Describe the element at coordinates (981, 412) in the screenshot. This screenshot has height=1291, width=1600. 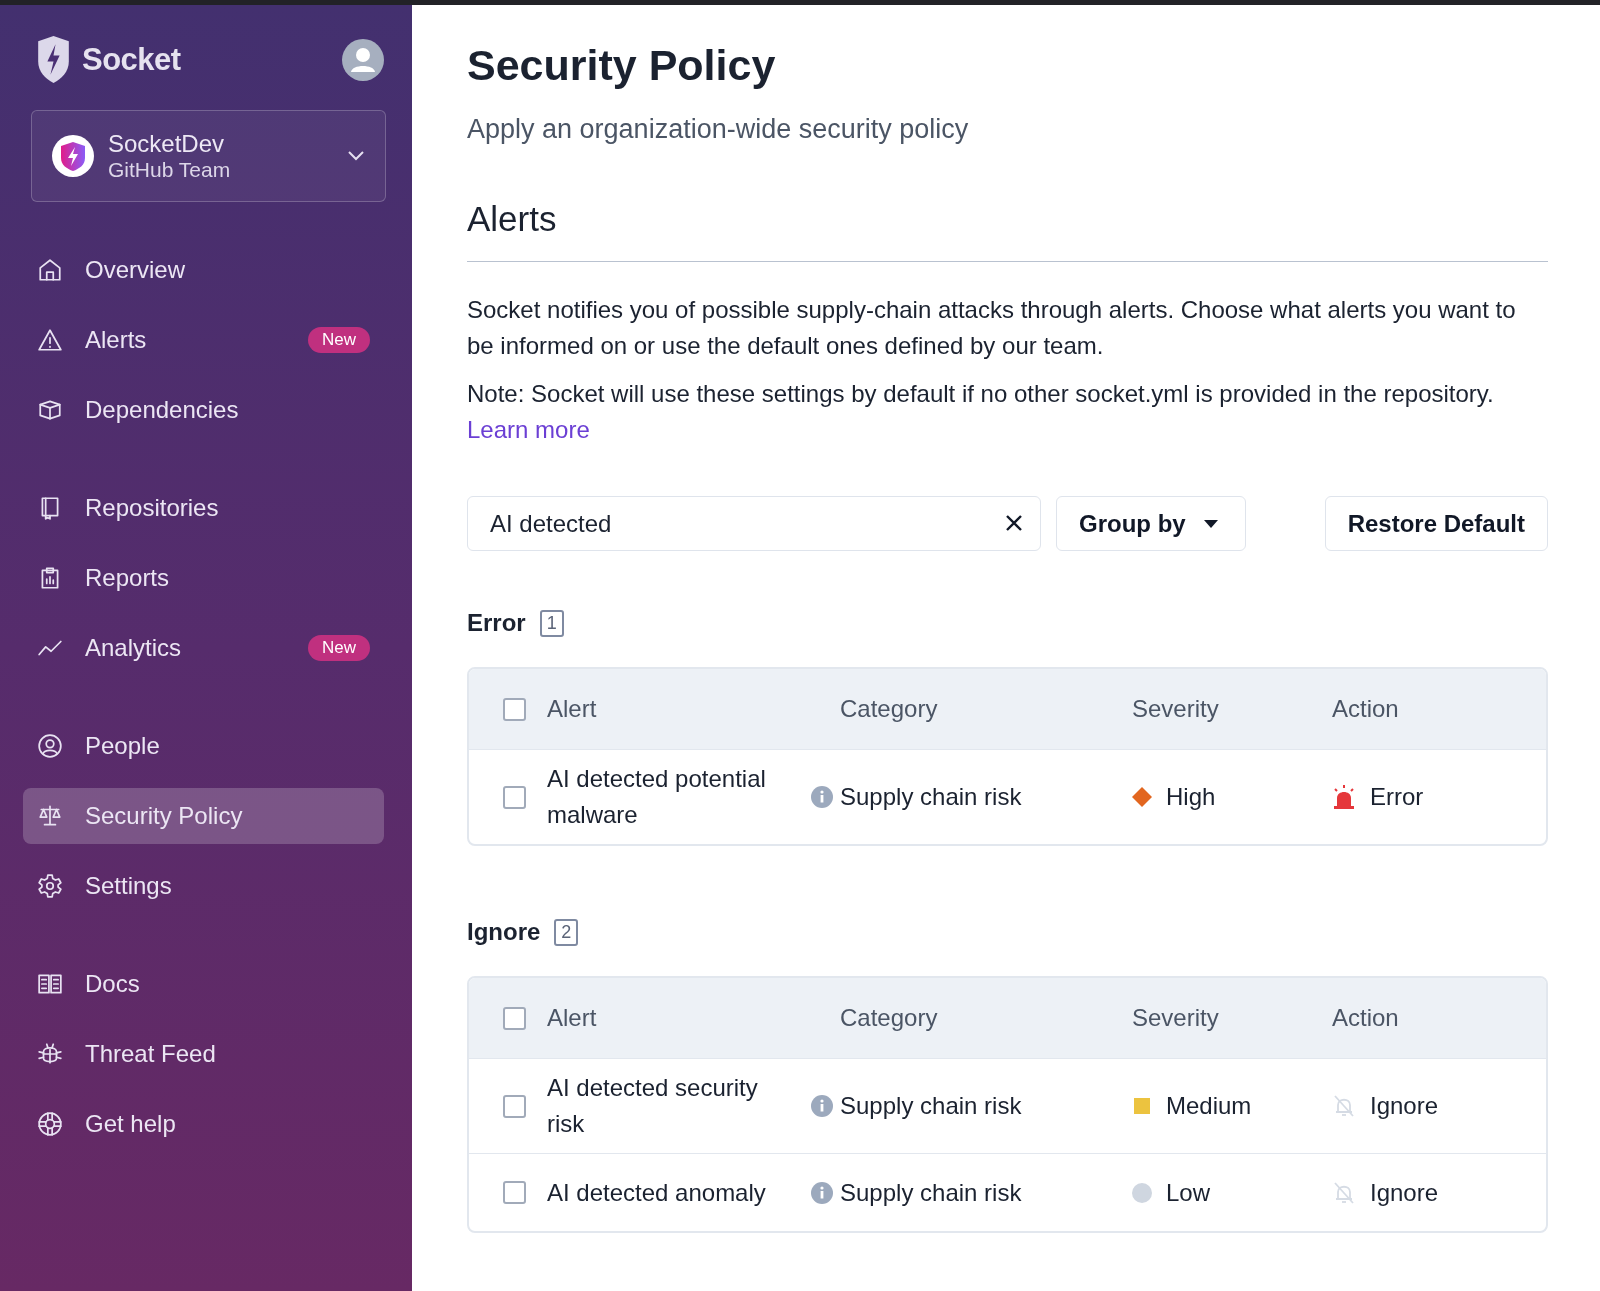
I see `note-text: Note: Socket will use these settings by default if no other socket.yml is provided in the repository. Learn more` at that location.